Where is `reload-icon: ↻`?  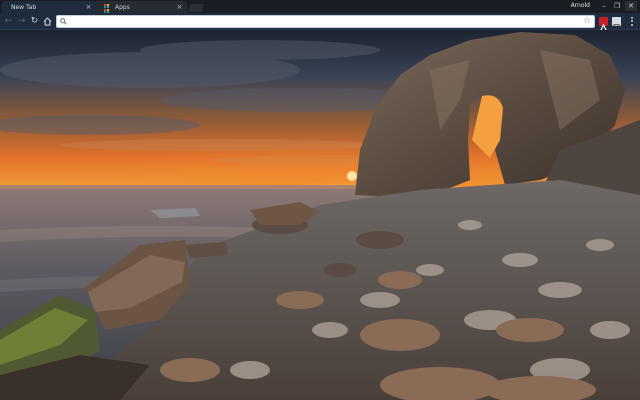 reload-icon: ↻ is located at coordinates (34, 21).